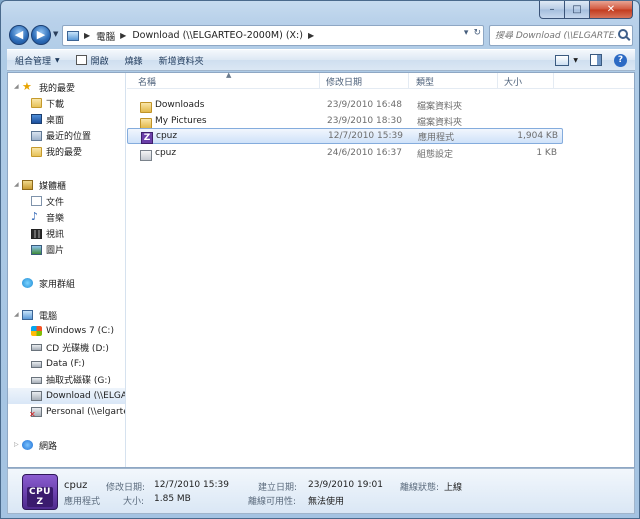 The height and width of the screenshot is (519, 640). What do you see at coordinates (466, 33) in the screenshot?
I see `address-dropdown-icon: ▾` at bounding box center [466, 33].